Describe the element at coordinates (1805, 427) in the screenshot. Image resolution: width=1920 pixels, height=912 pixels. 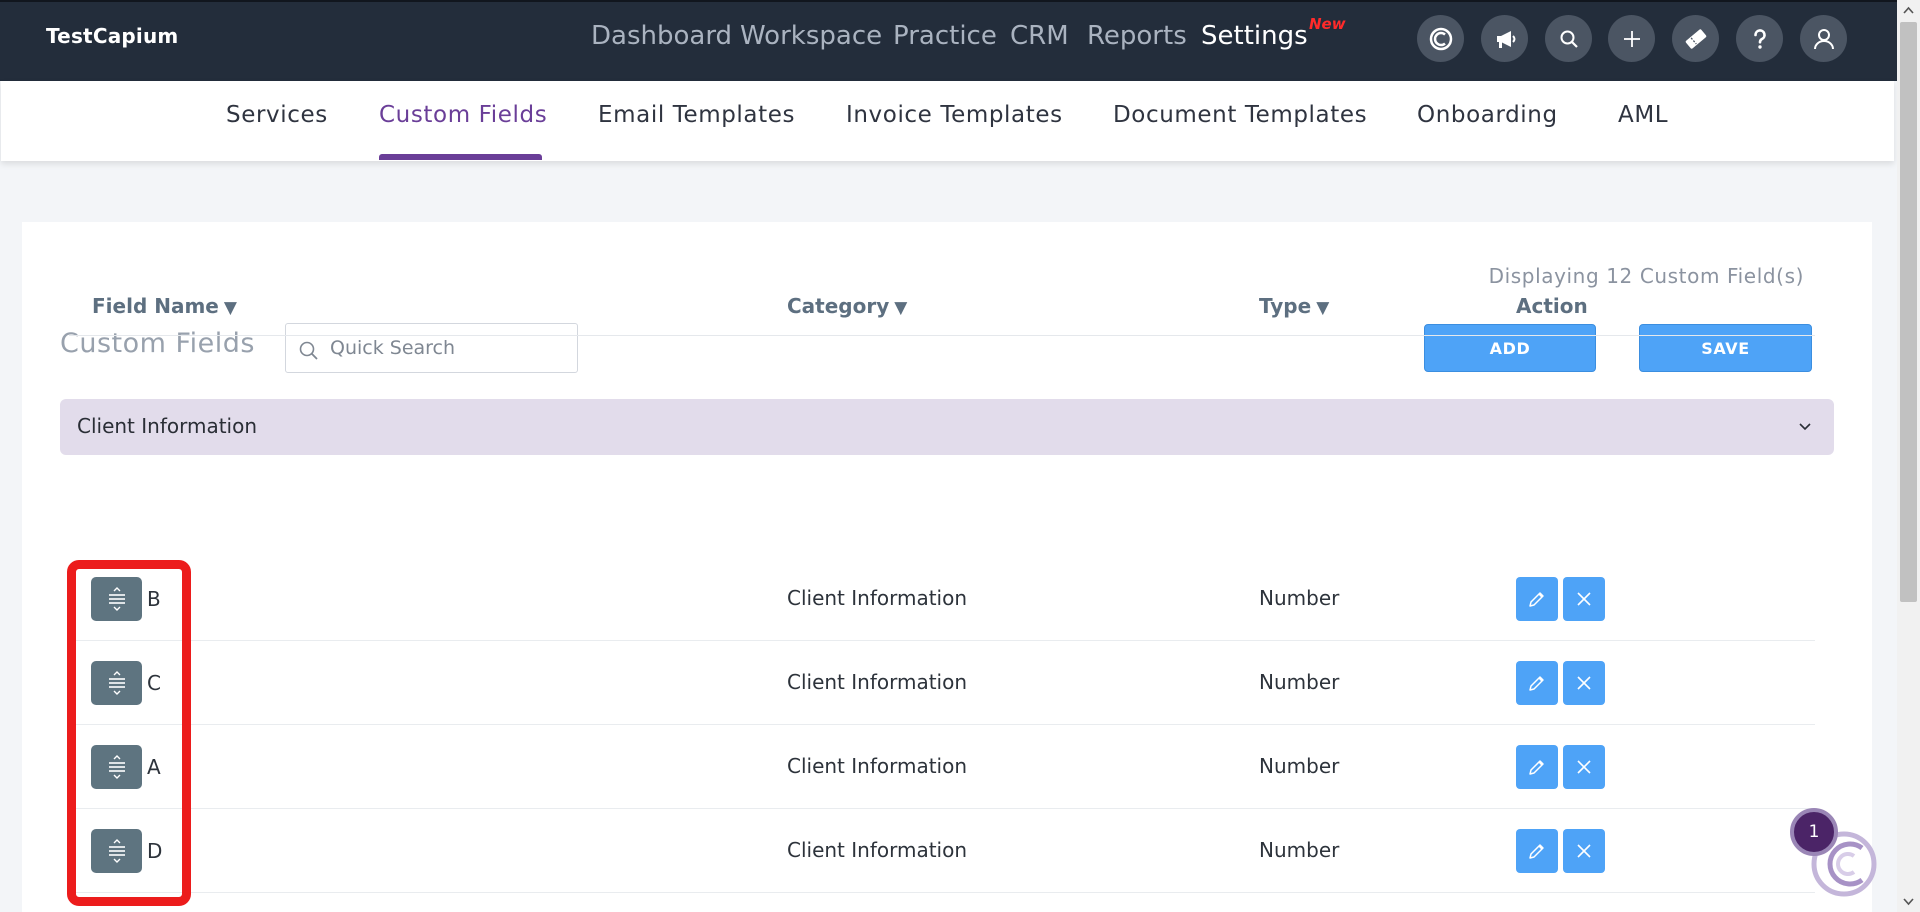
I see `chevron-down-icon` at that location.